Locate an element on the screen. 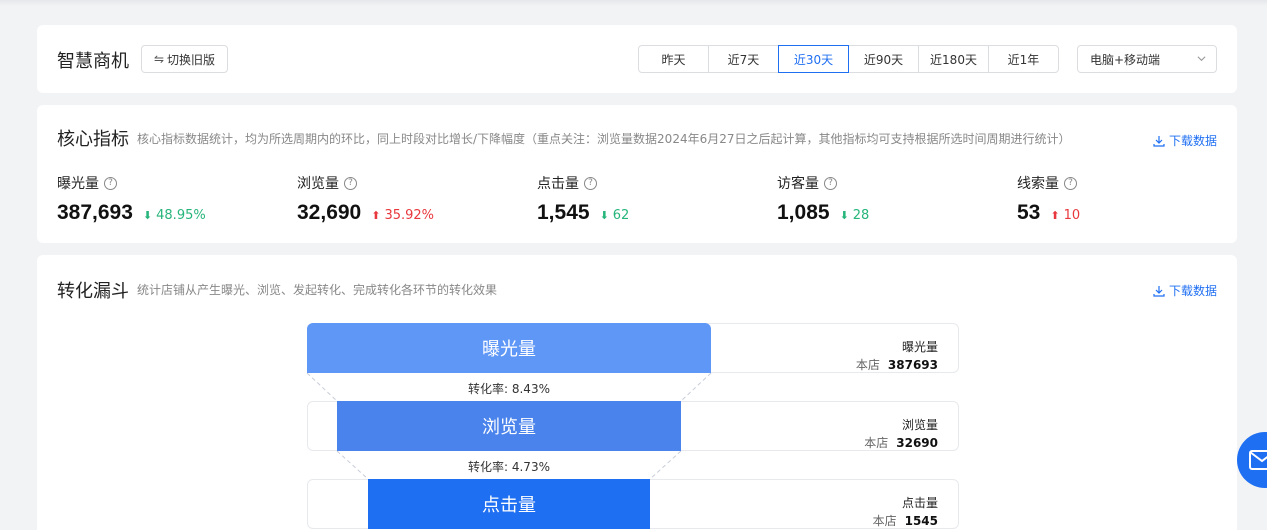 The width and height of the screenshot is (1267, 530). funnel-bar-clicks: 点击量 is located at coordinates (509, 504).